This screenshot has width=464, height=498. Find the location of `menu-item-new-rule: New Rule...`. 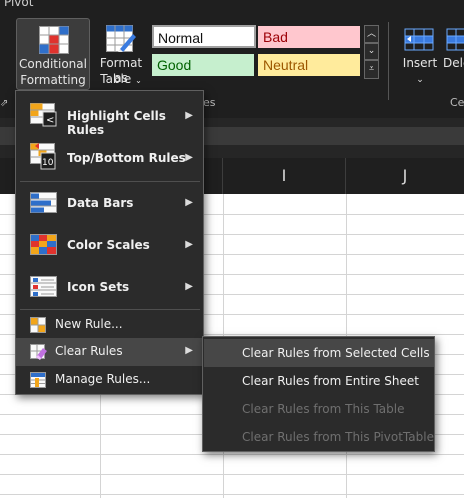

menu-item-new-rule: New Rule... is located at coordinates (109, 325).